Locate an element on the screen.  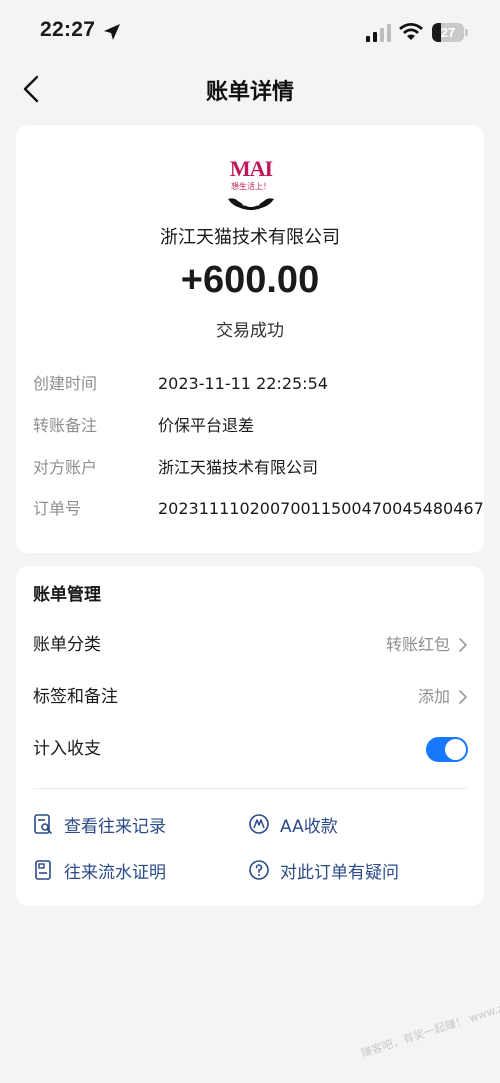
detail-row-counterparty: 对方账户 浙江天猫技术有限公司 is located at coordinates (250, 468).